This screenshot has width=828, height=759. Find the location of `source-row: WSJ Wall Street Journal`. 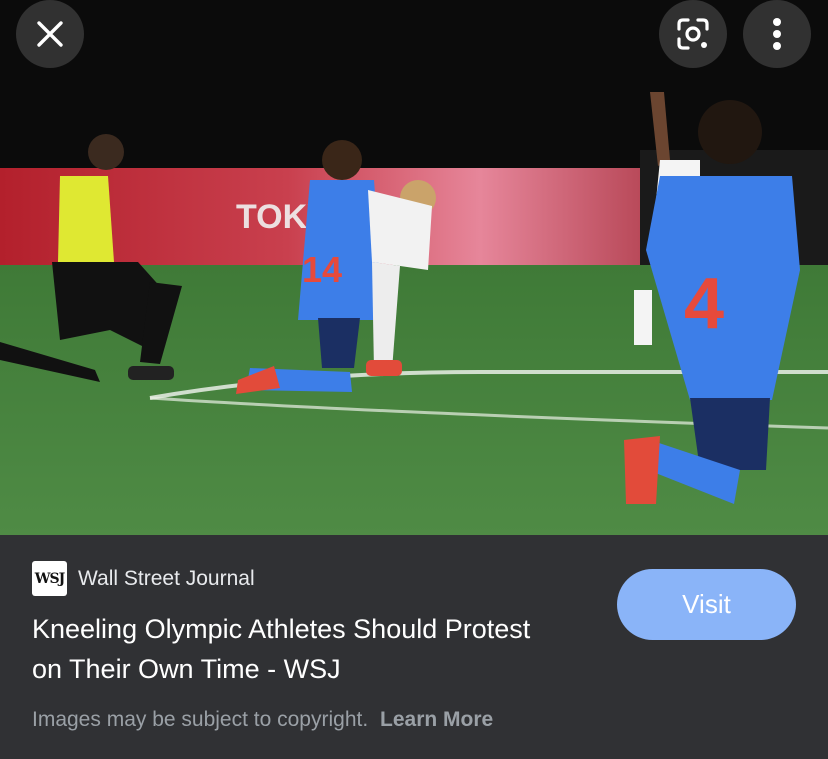

source-row: WSJ Wall Street Journal is located at coordinates (143, 578).